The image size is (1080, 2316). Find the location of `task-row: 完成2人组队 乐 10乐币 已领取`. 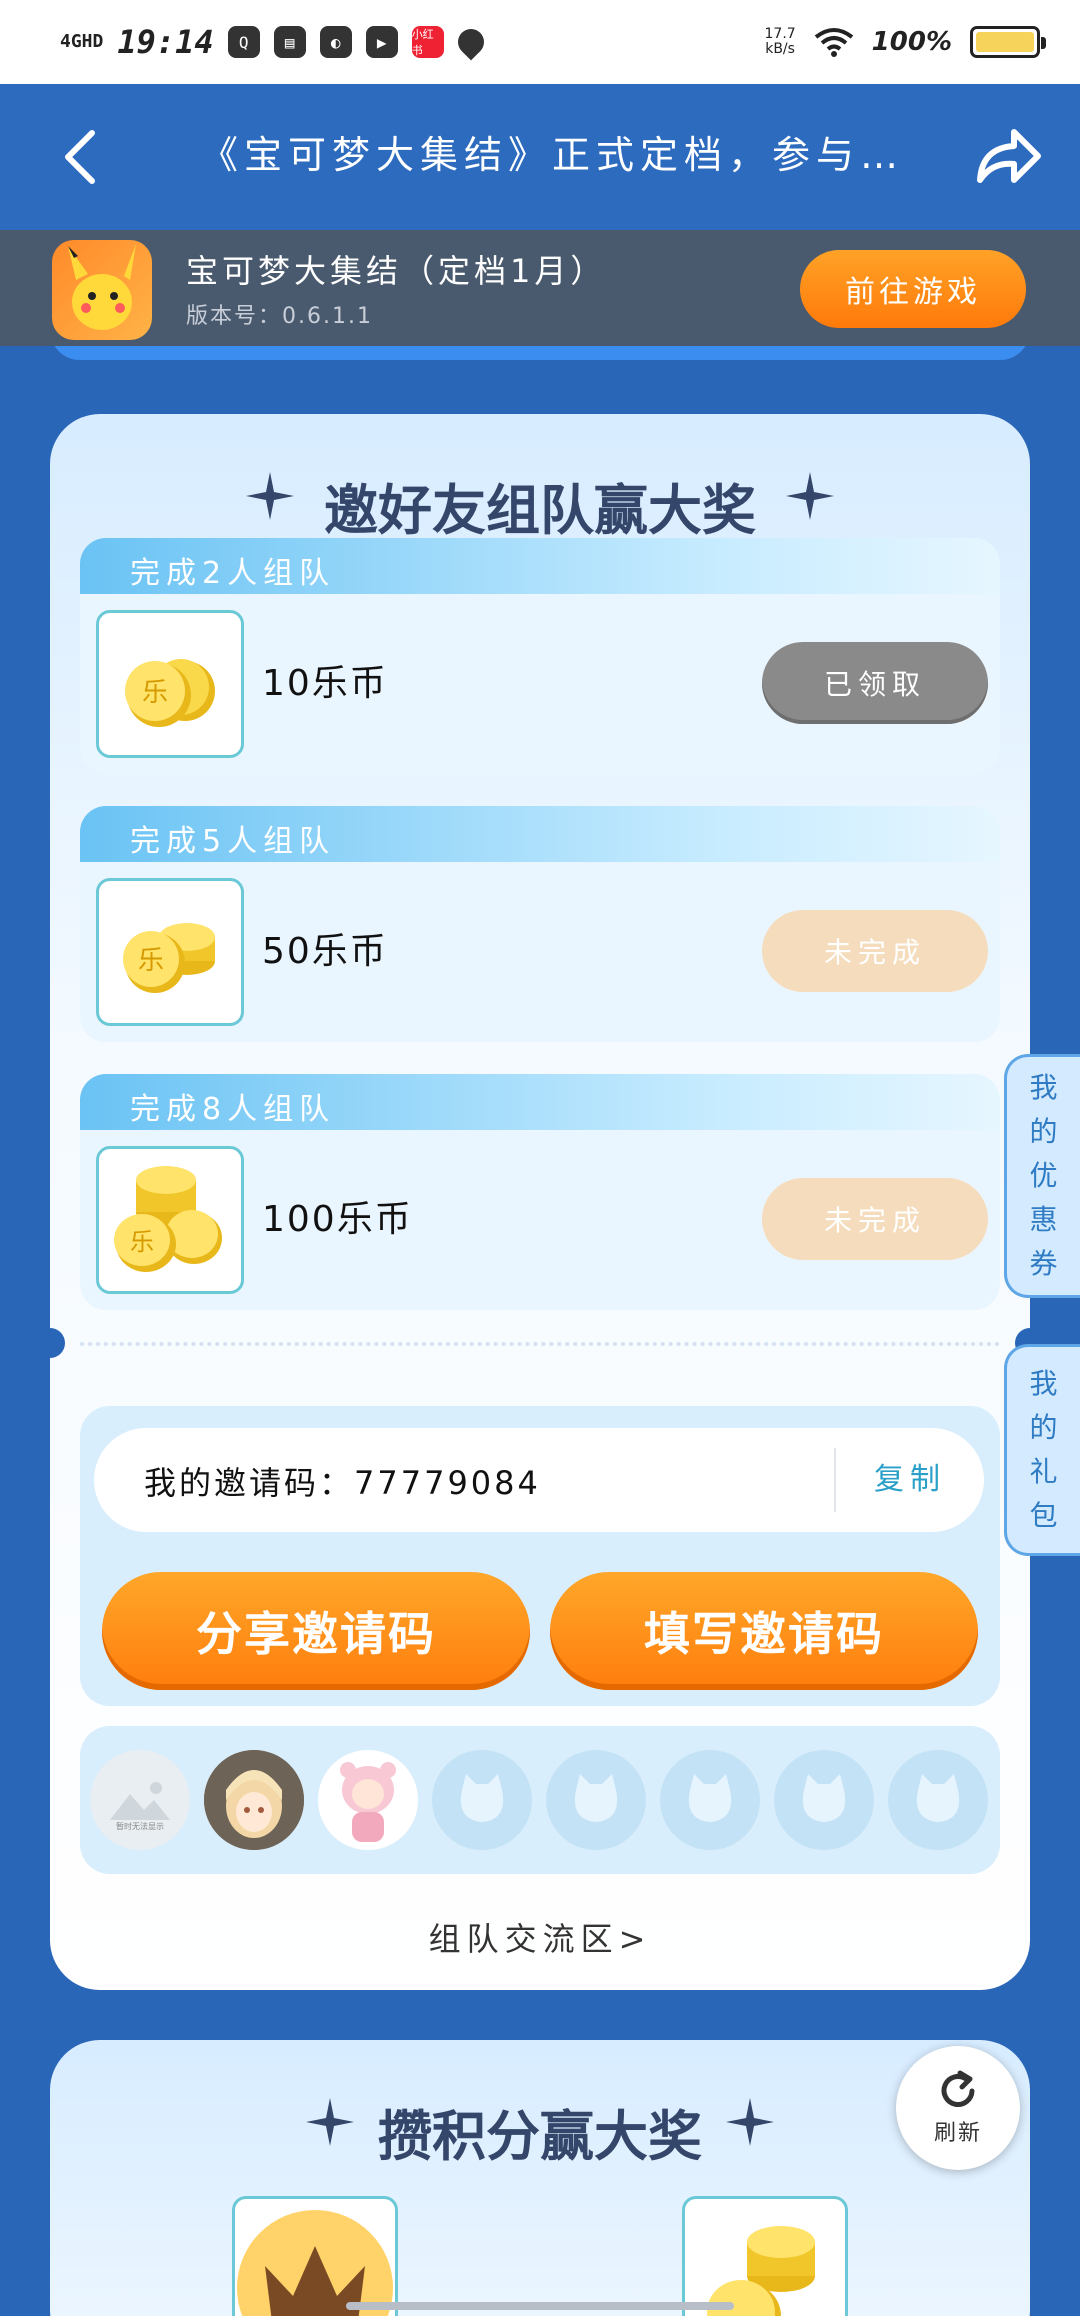

task-row: 完成2人组队 乐 10乐币 已领取 is located at coordinates (540, 658).